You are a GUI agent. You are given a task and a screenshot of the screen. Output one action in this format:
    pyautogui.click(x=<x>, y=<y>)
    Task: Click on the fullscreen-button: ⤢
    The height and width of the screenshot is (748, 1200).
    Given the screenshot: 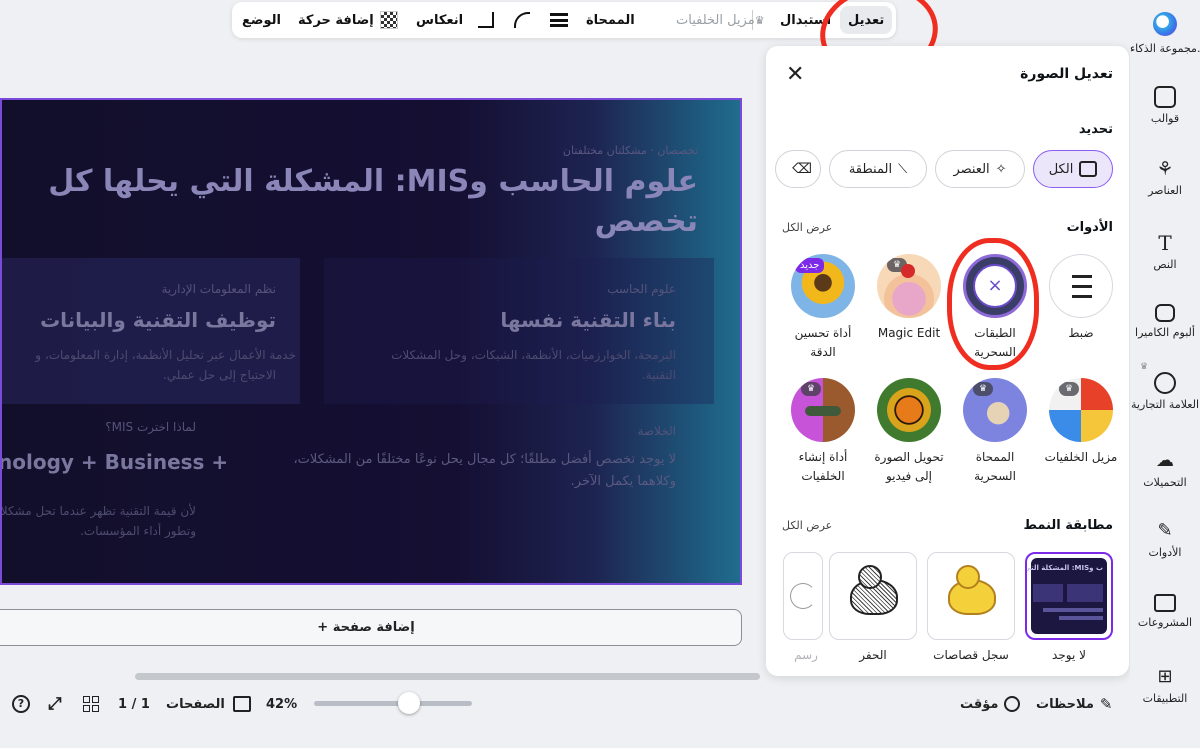 What is the action you would take?
    pyautogui.click(x=59, y=704)
    